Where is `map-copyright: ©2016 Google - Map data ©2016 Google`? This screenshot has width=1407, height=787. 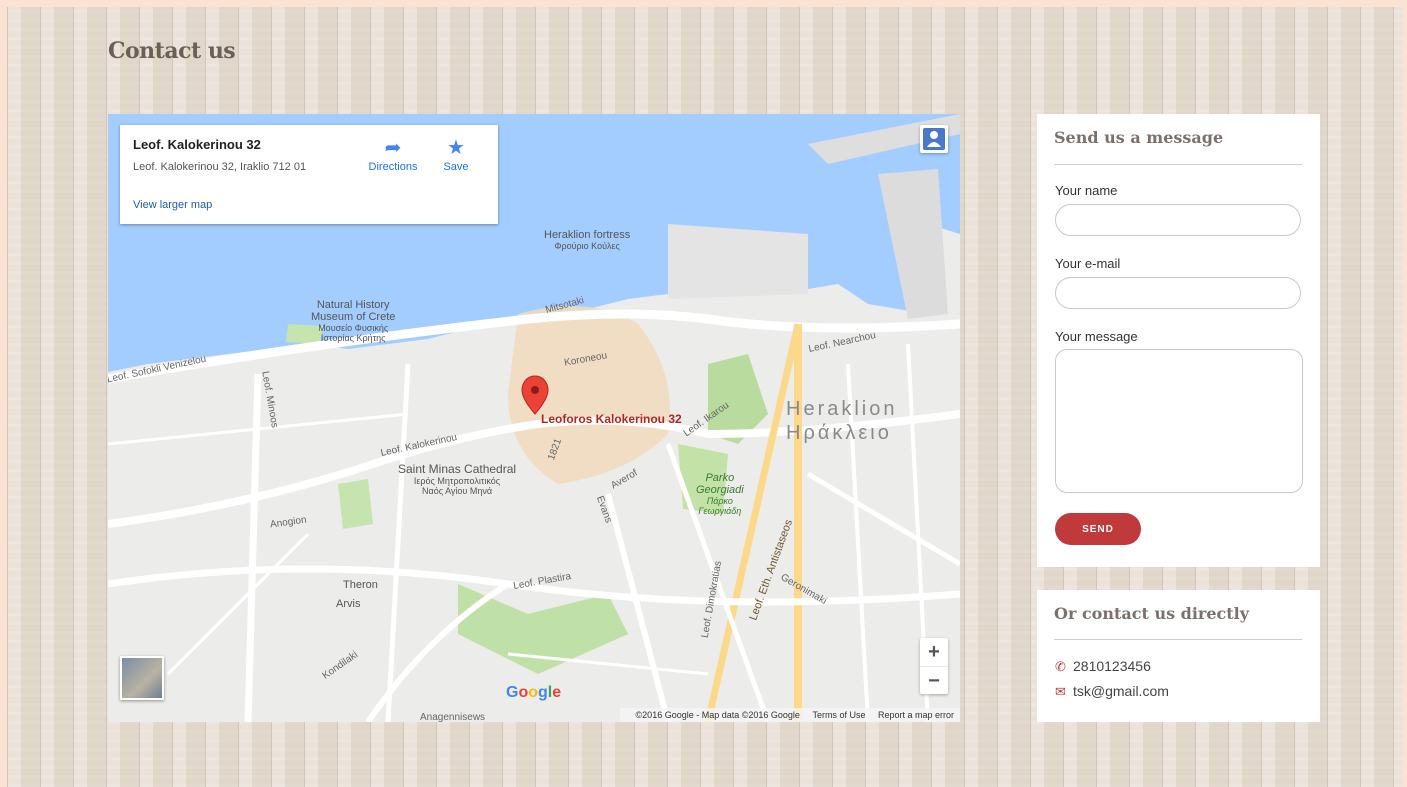
map-copyright: ©2016 Google - Map data ©2016 Google is located at coordinates (717, 715).